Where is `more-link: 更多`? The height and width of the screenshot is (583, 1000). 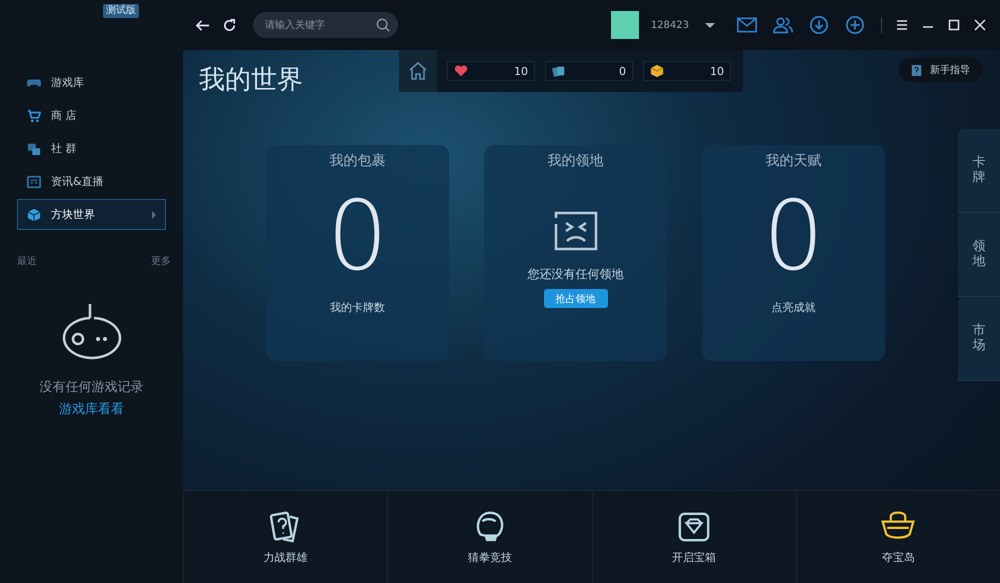
more-link: 更多 is located at coordinates (161, 261).